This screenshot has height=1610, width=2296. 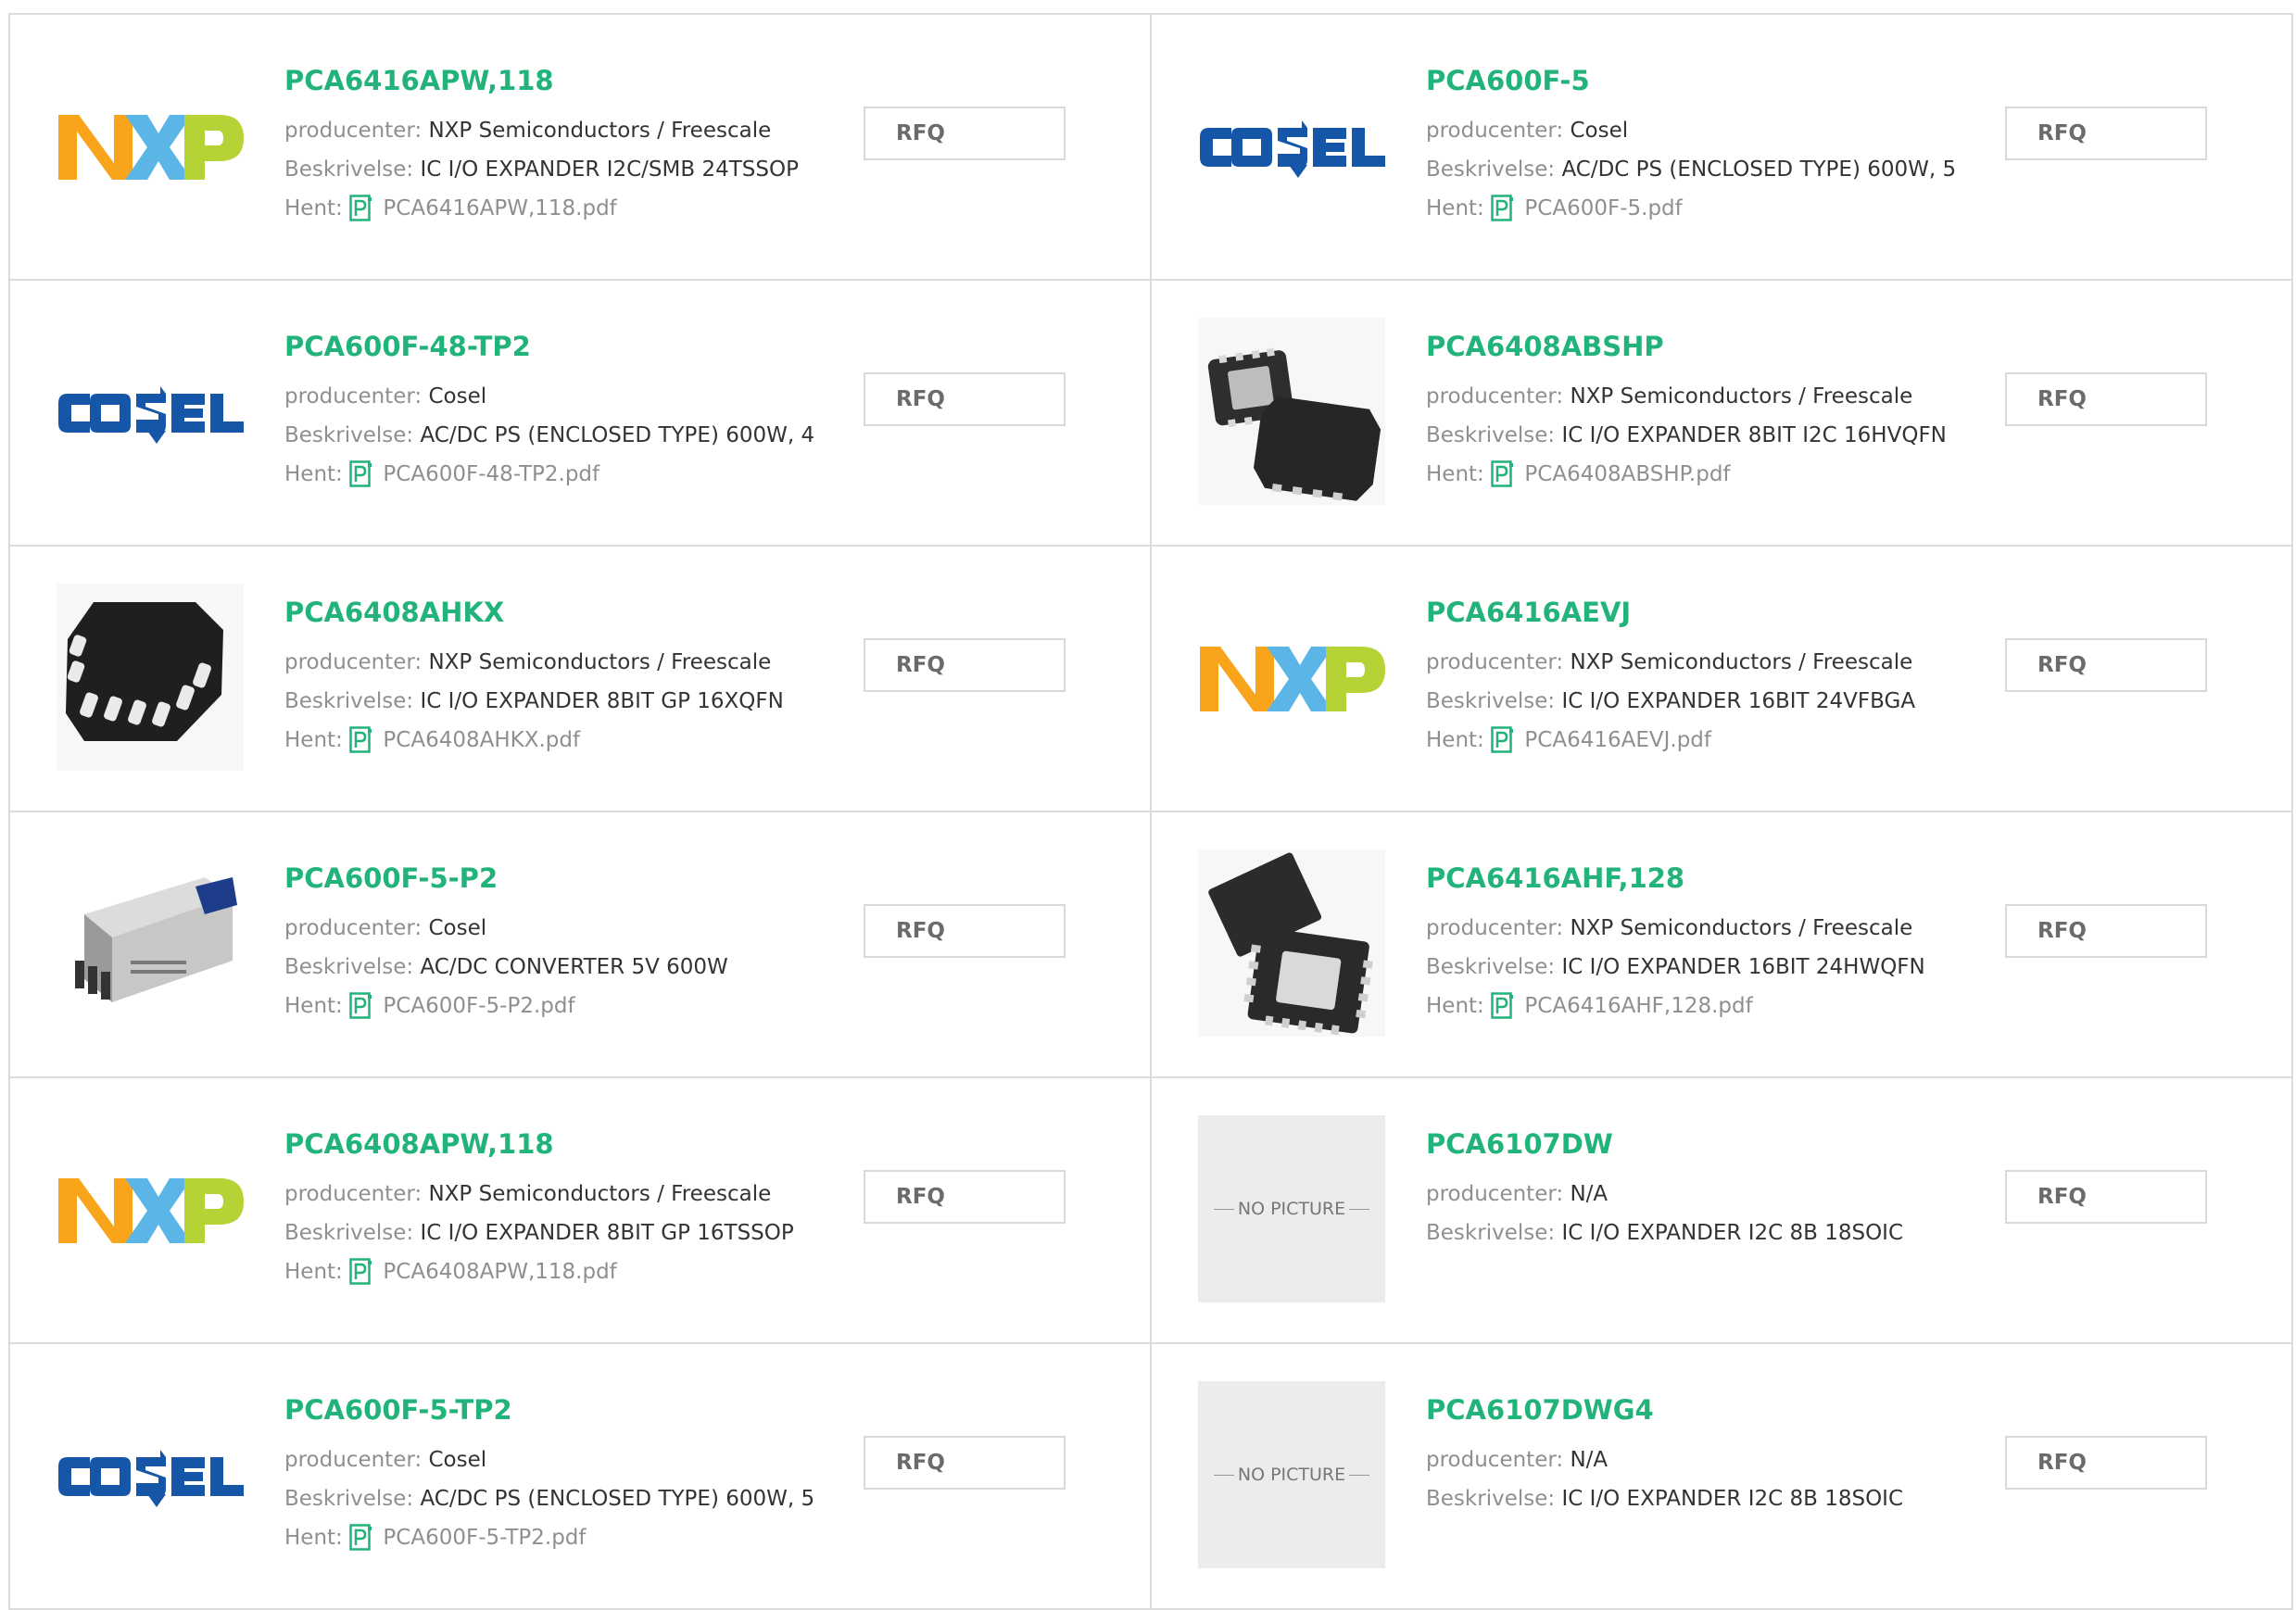 What do you see at coordinates (1638, 1006) in the screenshot?
I see `datasheet-link: PCA6416AHF,128.pdf` at bounding box center [1638, 1006].